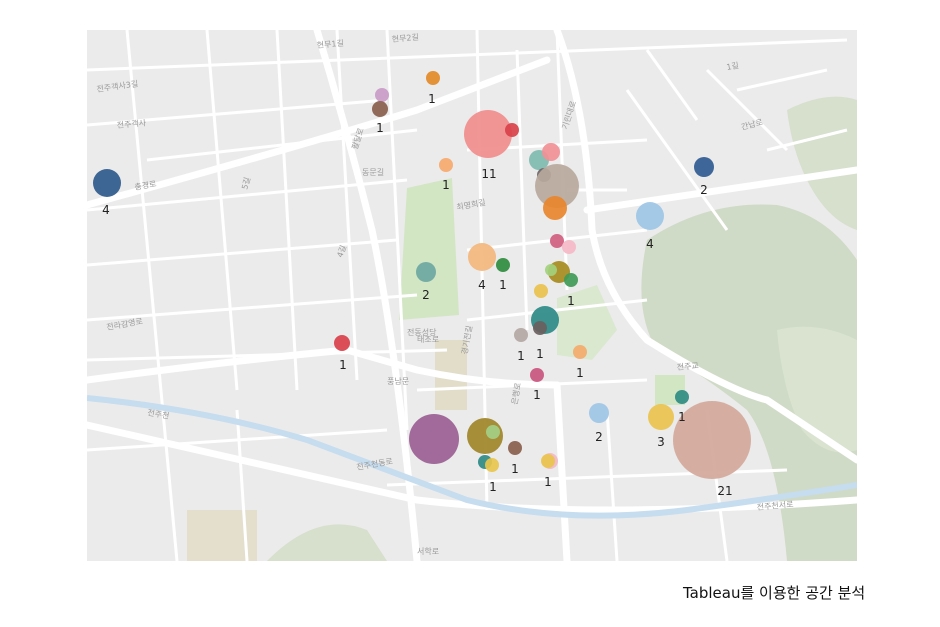 This screenshot has width=940, height=627. I want to click on street-label: 풍남문, so click(398, 381).